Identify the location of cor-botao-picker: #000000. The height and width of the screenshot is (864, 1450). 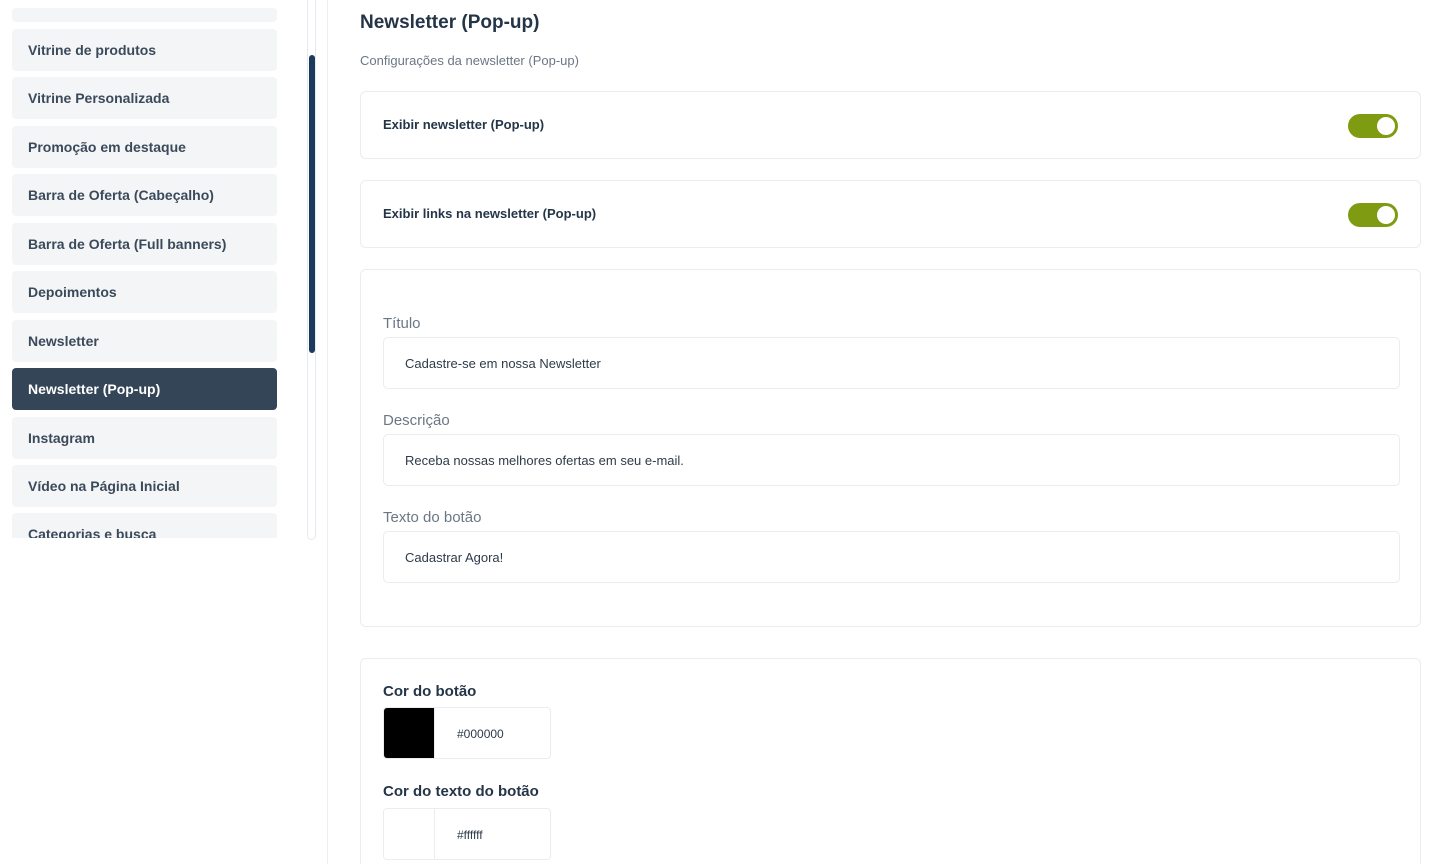
(467, 733).